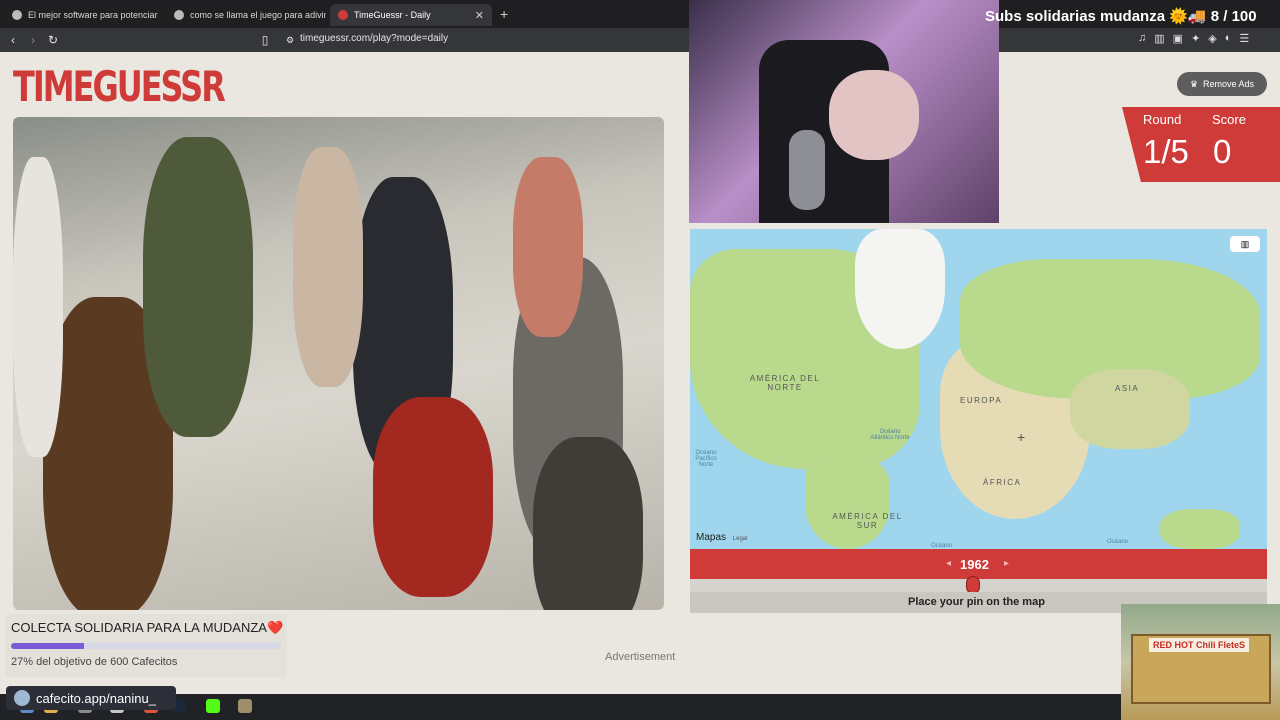  I want to click on site-info-icon: ⚙, so click(290, 40).